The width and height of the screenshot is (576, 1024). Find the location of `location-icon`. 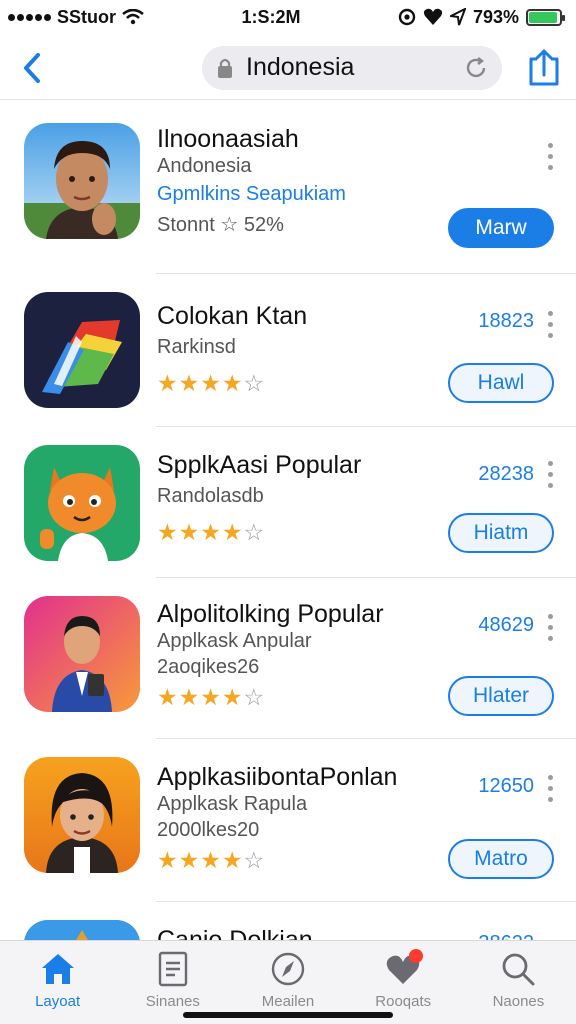

location-icon is located at coordinates (407, 17).